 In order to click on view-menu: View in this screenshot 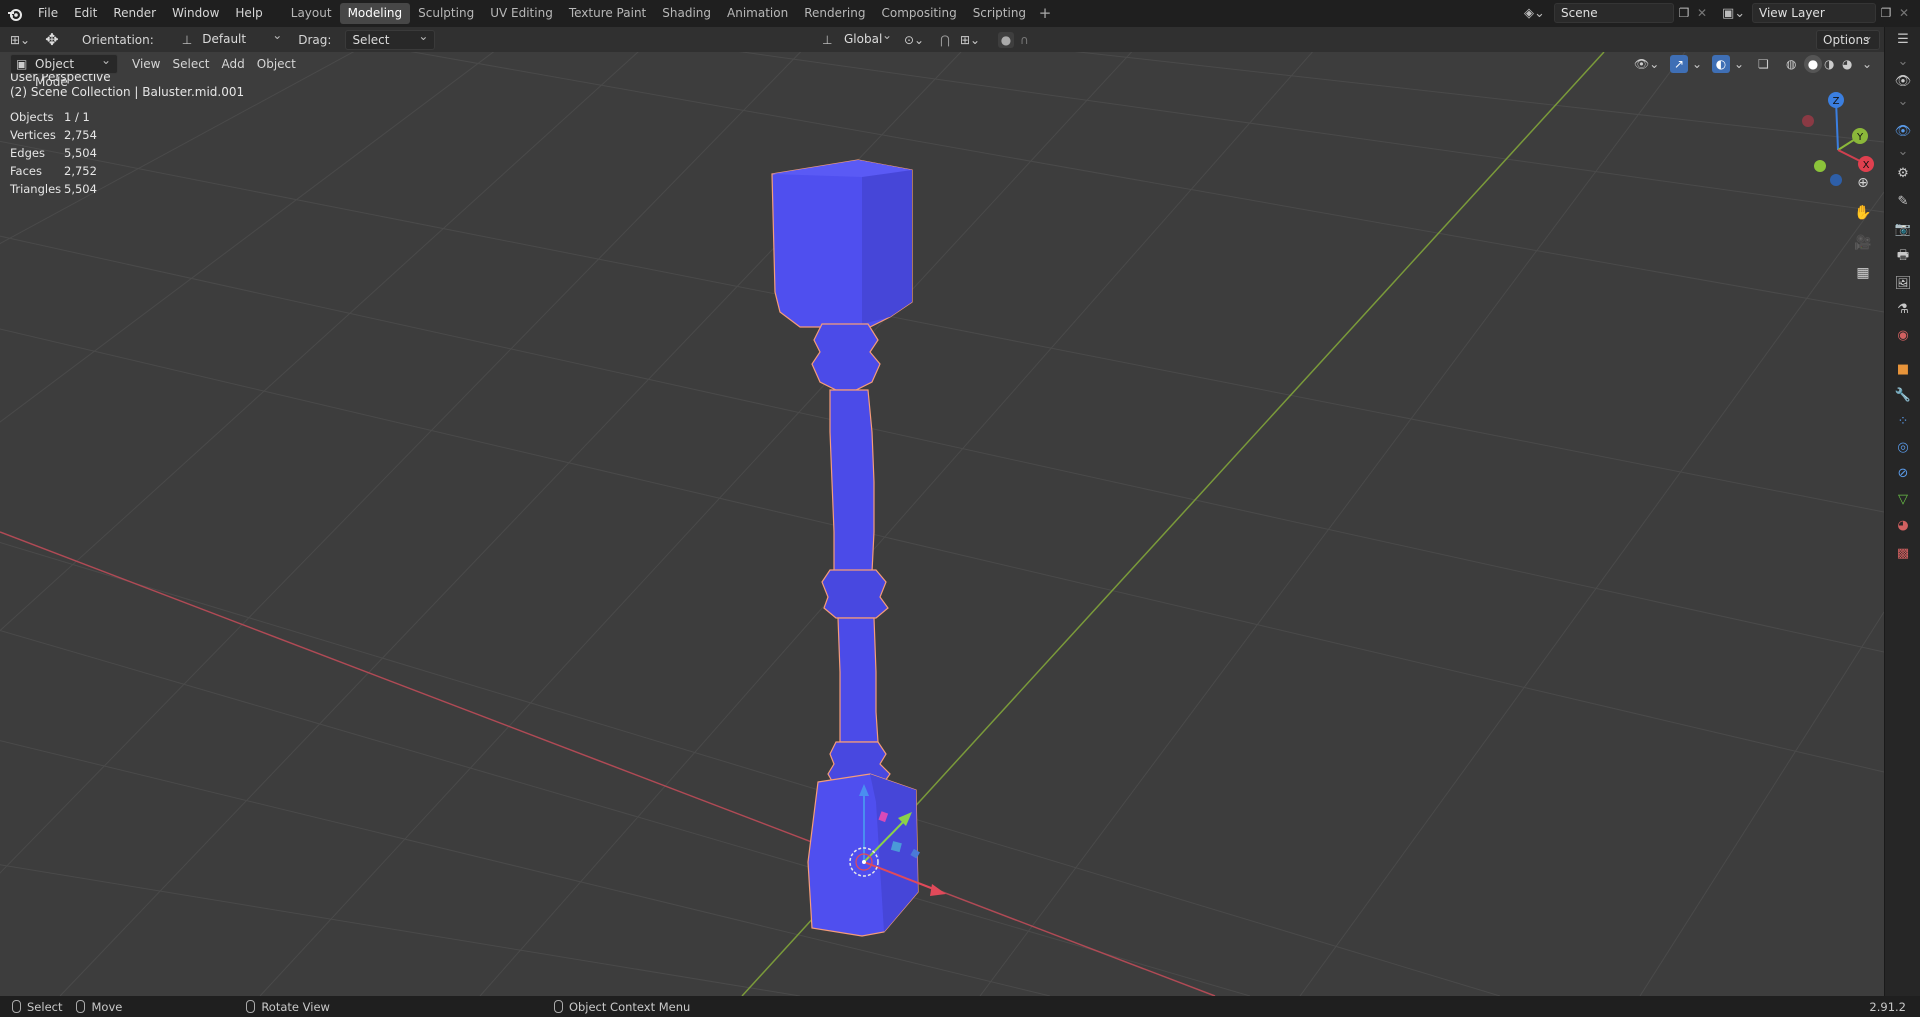, I will do `click(146, 64)`.